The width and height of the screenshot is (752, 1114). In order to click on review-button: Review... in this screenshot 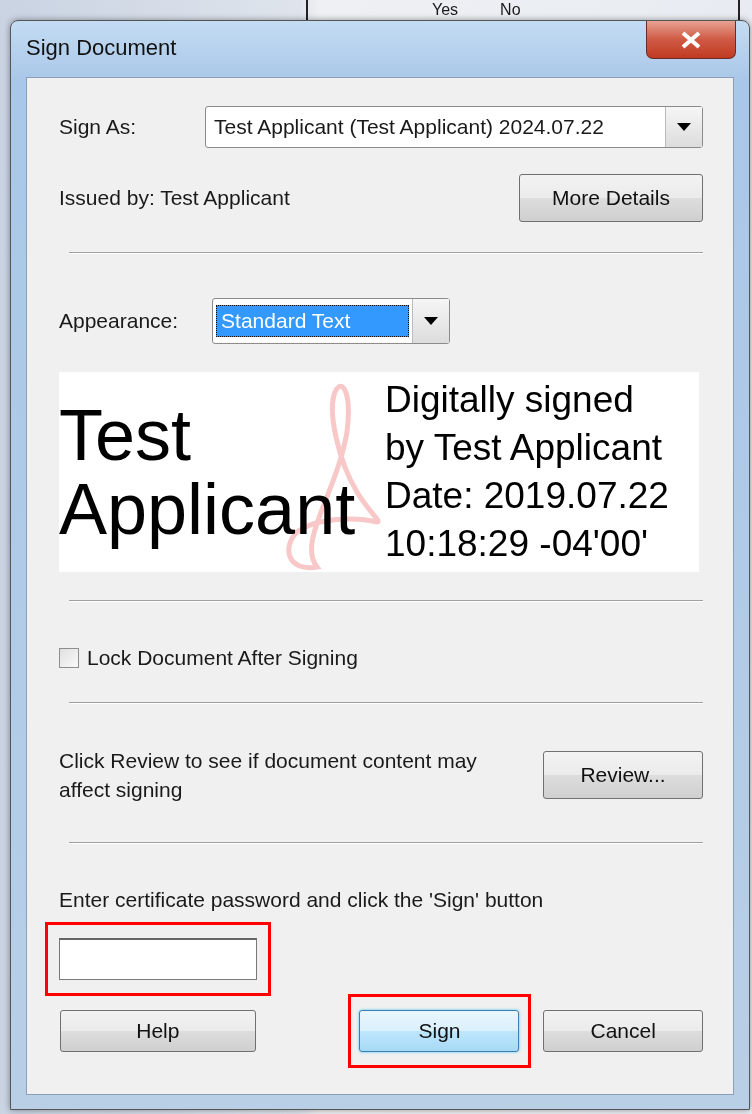, I will do `click(623, 775)`.